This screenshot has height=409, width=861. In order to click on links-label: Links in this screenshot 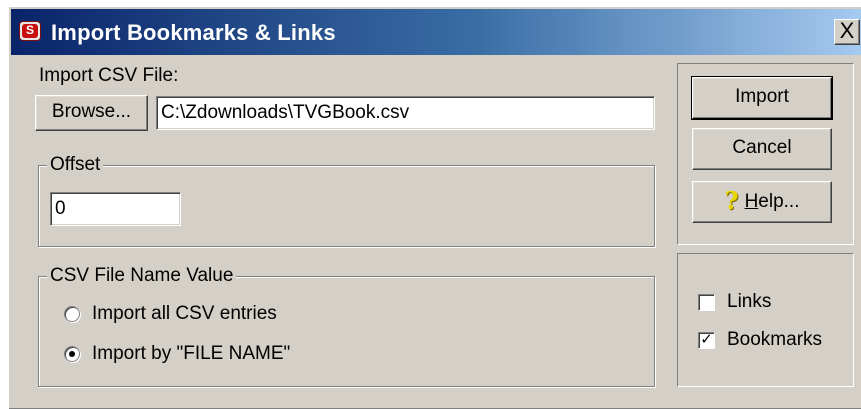, I will do `click(749, 302)`.